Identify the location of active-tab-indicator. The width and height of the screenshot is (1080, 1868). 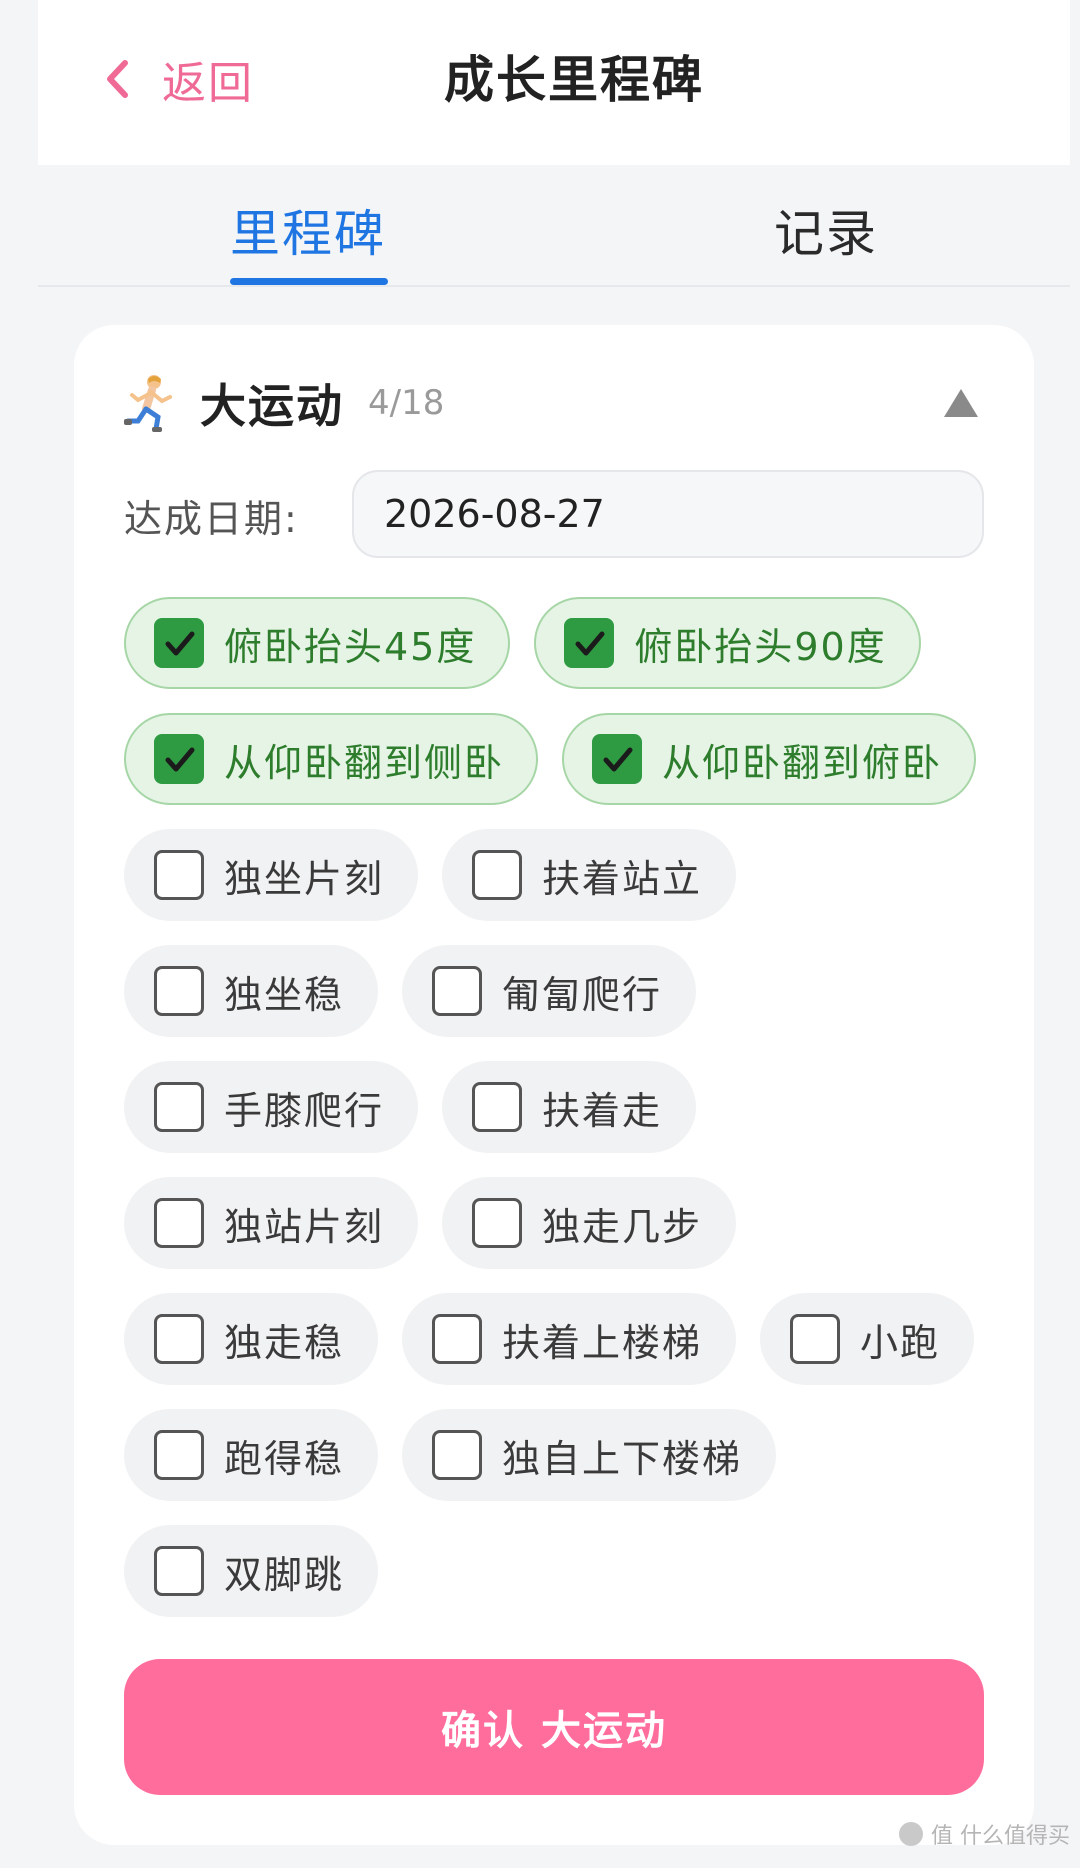
(309, 281).